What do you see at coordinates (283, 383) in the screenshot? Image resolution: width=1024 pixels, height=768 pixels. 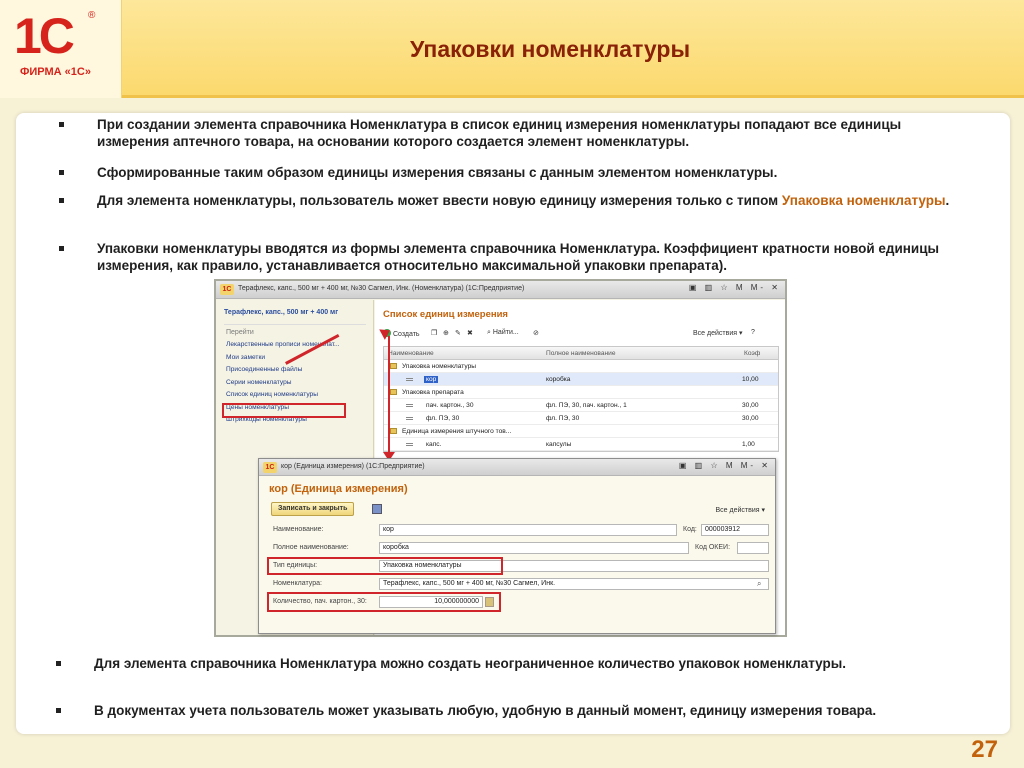 I see `nav-item-series: Серии номенклатуры` at bounding box center [283, 383].